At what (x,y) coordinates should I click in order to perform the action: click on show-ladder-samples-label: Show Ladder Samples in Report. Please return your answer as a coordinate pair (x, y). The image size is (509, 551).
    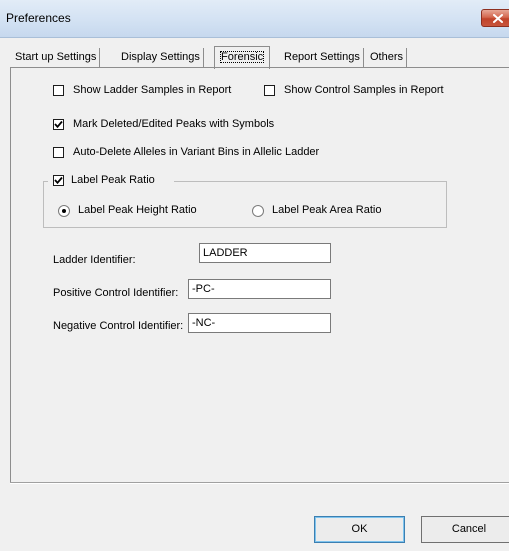
    Looking at the image, I should click on (152, 90).